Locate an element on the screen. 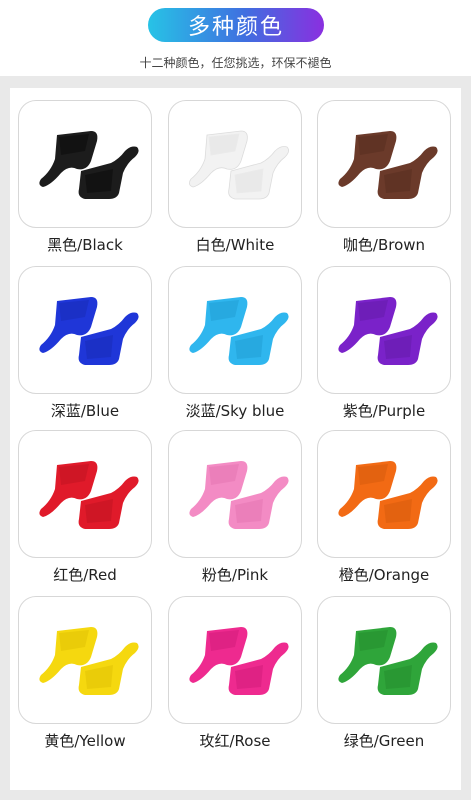 This screenshot has height=800, width=471. section-title: 多种颜色 is located at coordinates (235, 27).